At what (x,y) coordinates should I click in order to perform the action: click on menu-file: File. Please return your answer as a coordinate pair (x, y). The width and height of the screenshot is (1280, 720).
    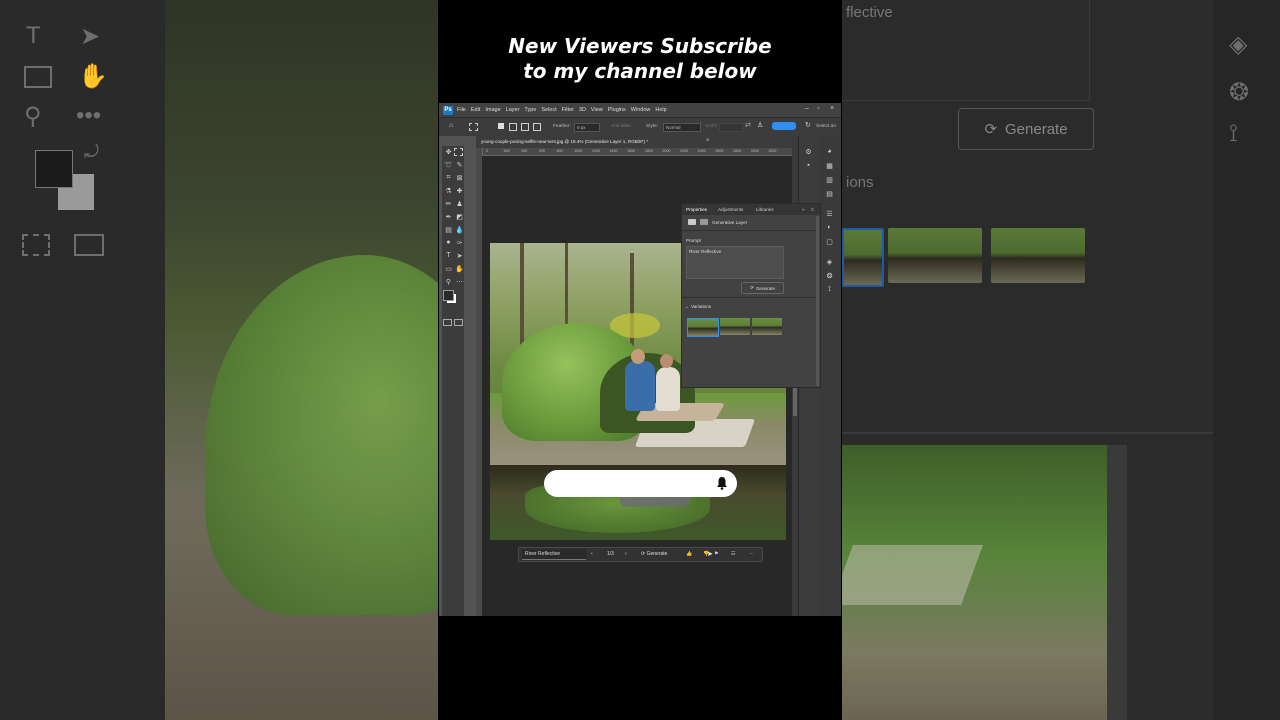
    Looking at the image, I should click on (461, 110).